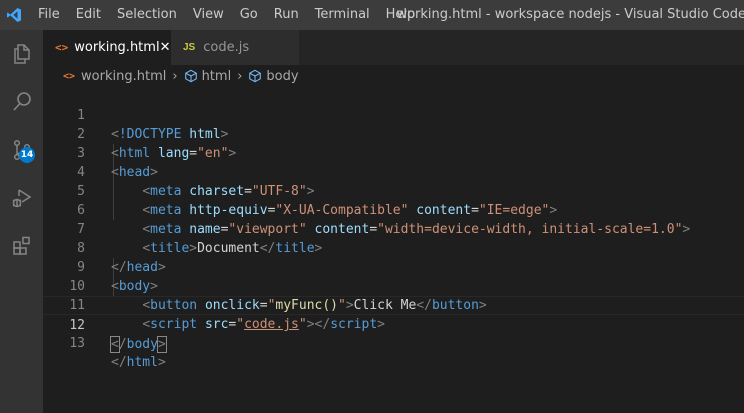  Describe the element at coordinates (393, 76) in the screenshot. I see `breadcrumb: <> working.html › html › body` at that location.